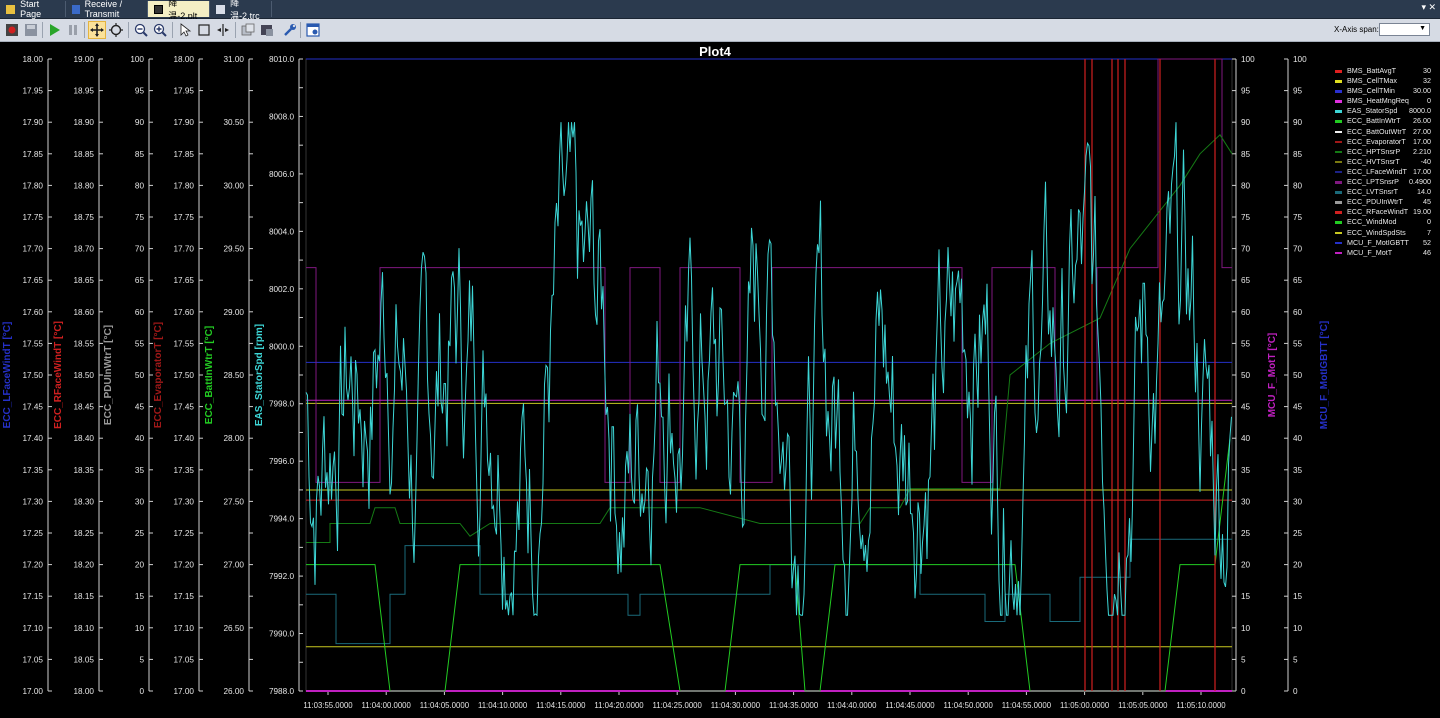 The image size is (1440, 718). I want to click on axis-tick-label: 18.05, so click(84, 659).